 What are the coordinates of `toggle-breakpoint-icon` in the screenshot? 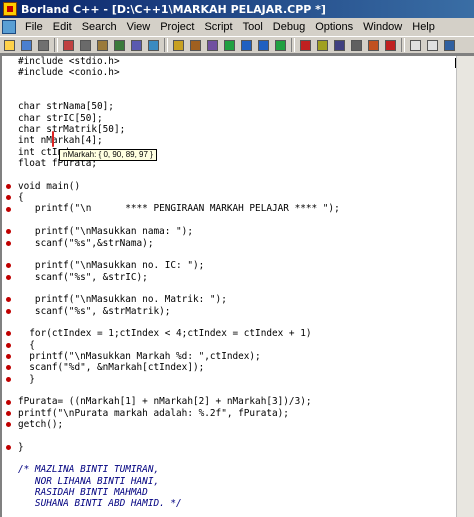 It's located at (305, 45).